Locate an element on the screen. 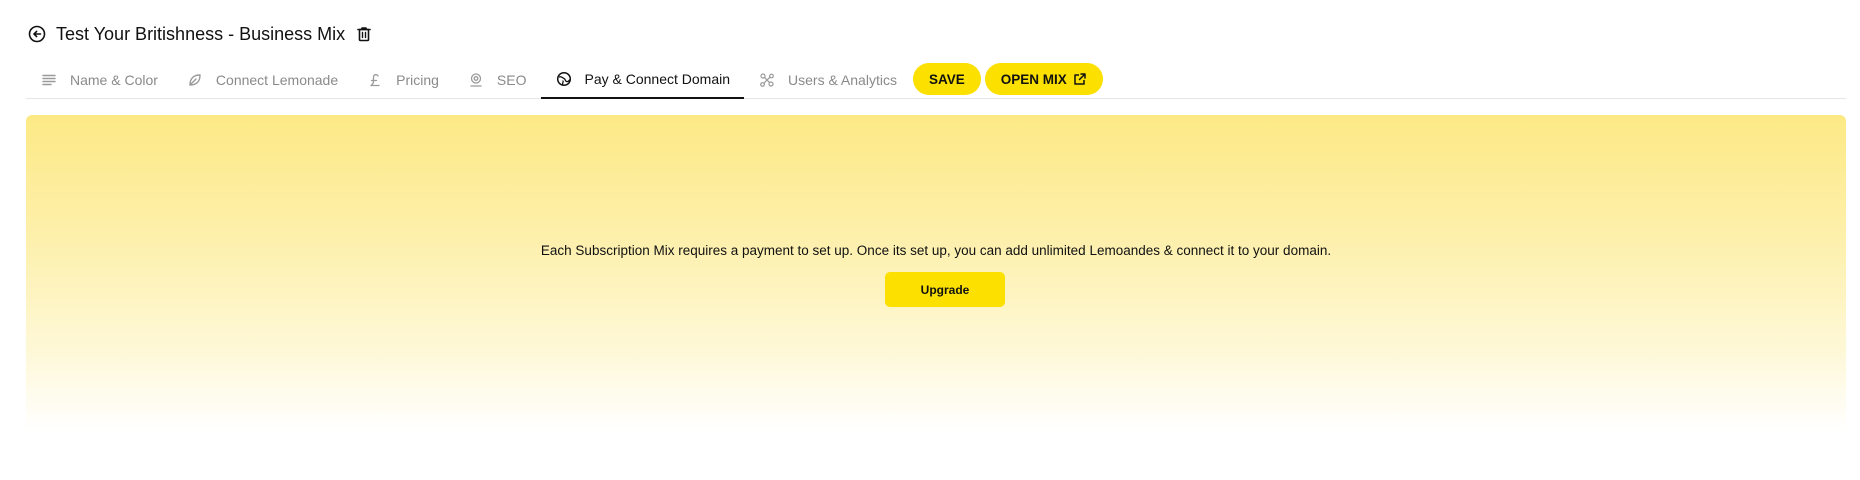  page-title: Test Your Britishness - Business Mix is located at coordinates (201, 33).